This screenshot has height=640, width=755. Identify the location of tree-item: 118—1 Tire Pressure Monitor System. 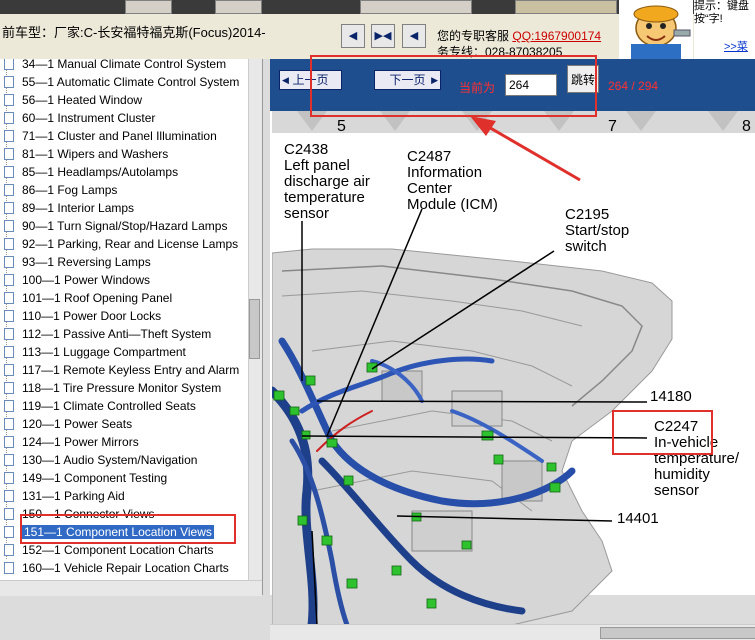
(112, 388).